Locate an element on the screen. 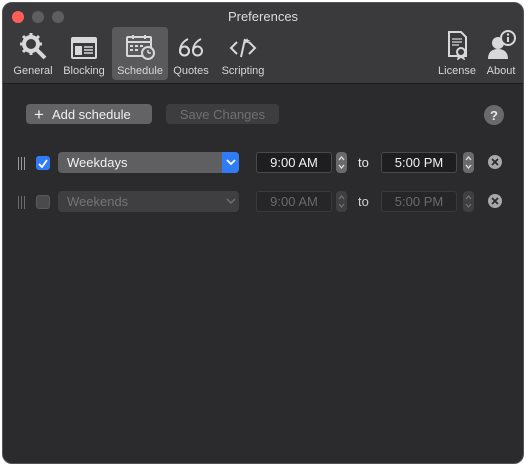  toolbar-about: About is located at coordinates (501, 53).